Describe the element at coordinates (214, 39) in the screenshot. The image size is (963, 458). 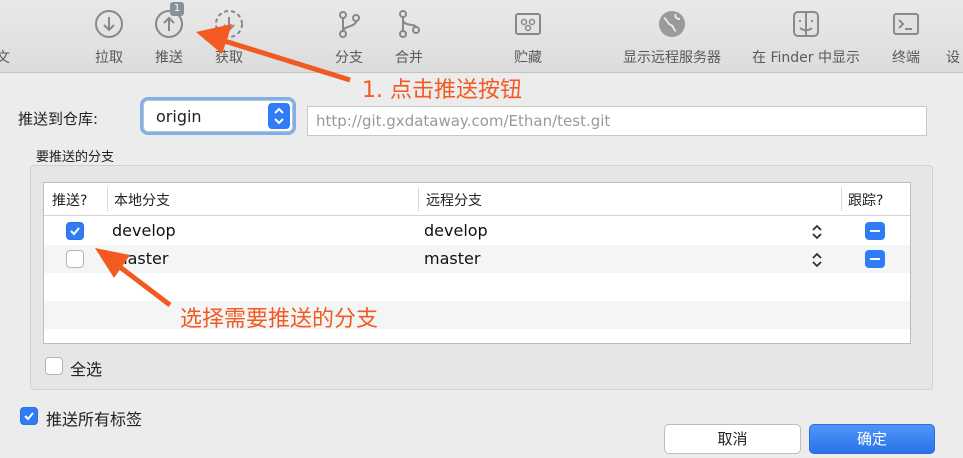
I see `arrow-head` at that location.